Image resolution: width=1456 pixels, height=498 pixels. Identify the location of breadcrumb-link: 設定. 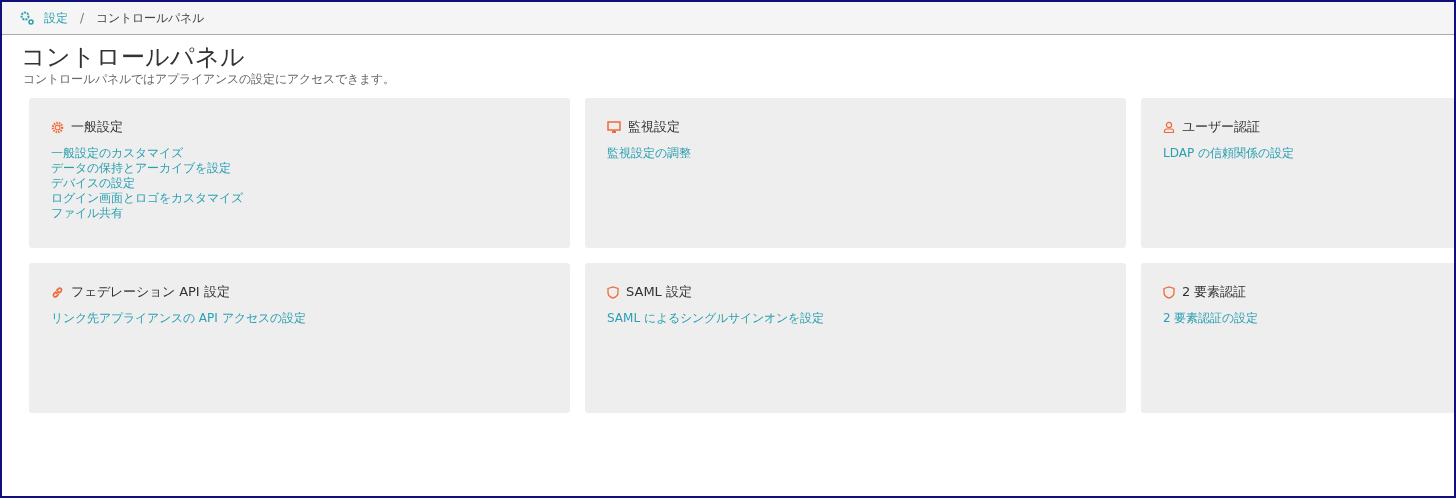
(56, 18).